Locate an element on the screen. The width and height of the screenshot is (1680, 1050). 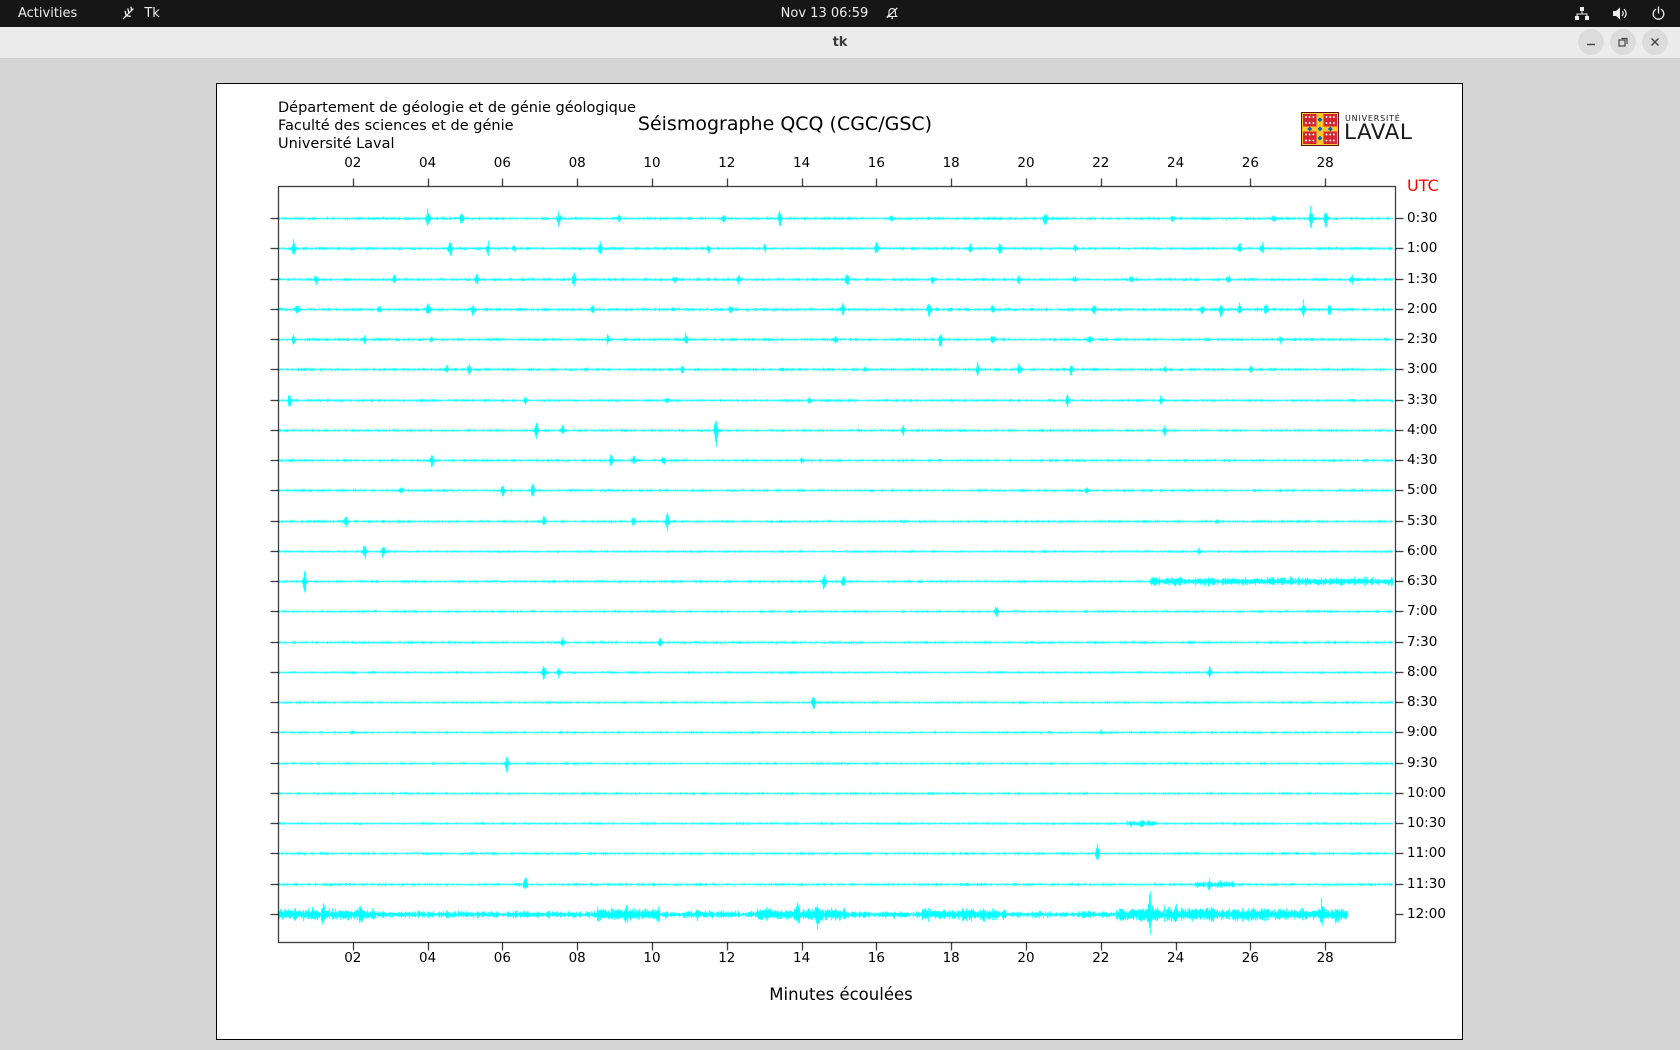
x-tick-label-bottom: 28 is located at coordinates (1325, 958).